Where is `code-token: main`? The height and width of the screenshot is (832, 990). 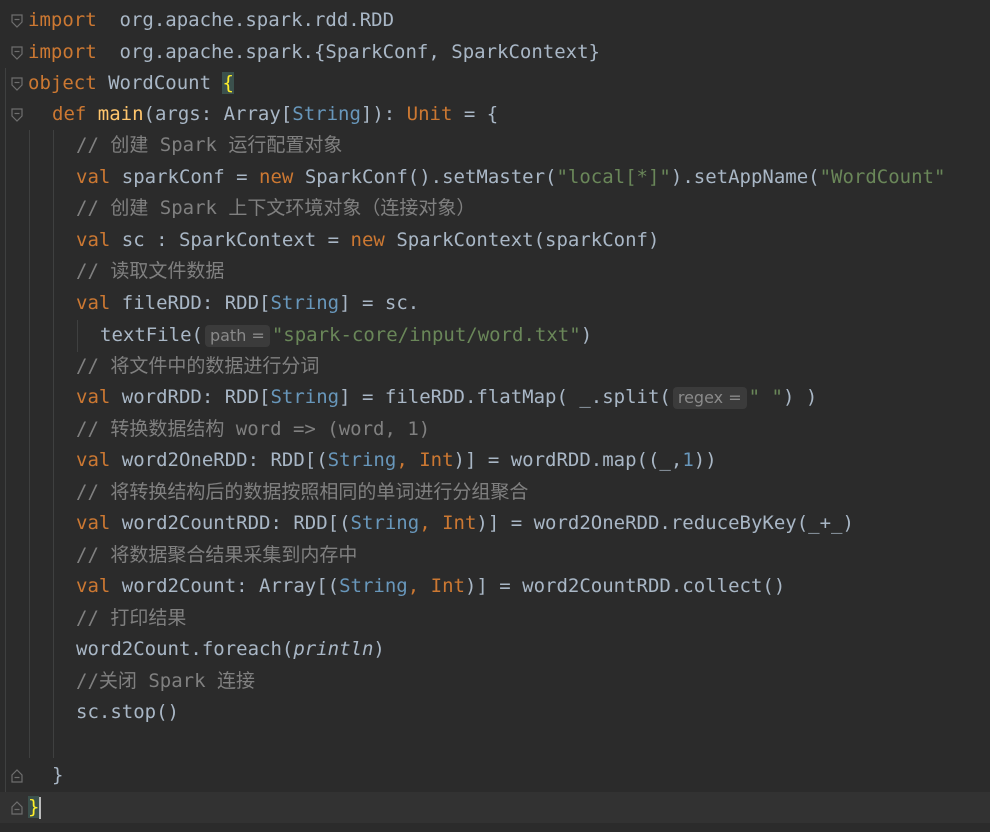 code-token: main is located at coordinates (120, 114).